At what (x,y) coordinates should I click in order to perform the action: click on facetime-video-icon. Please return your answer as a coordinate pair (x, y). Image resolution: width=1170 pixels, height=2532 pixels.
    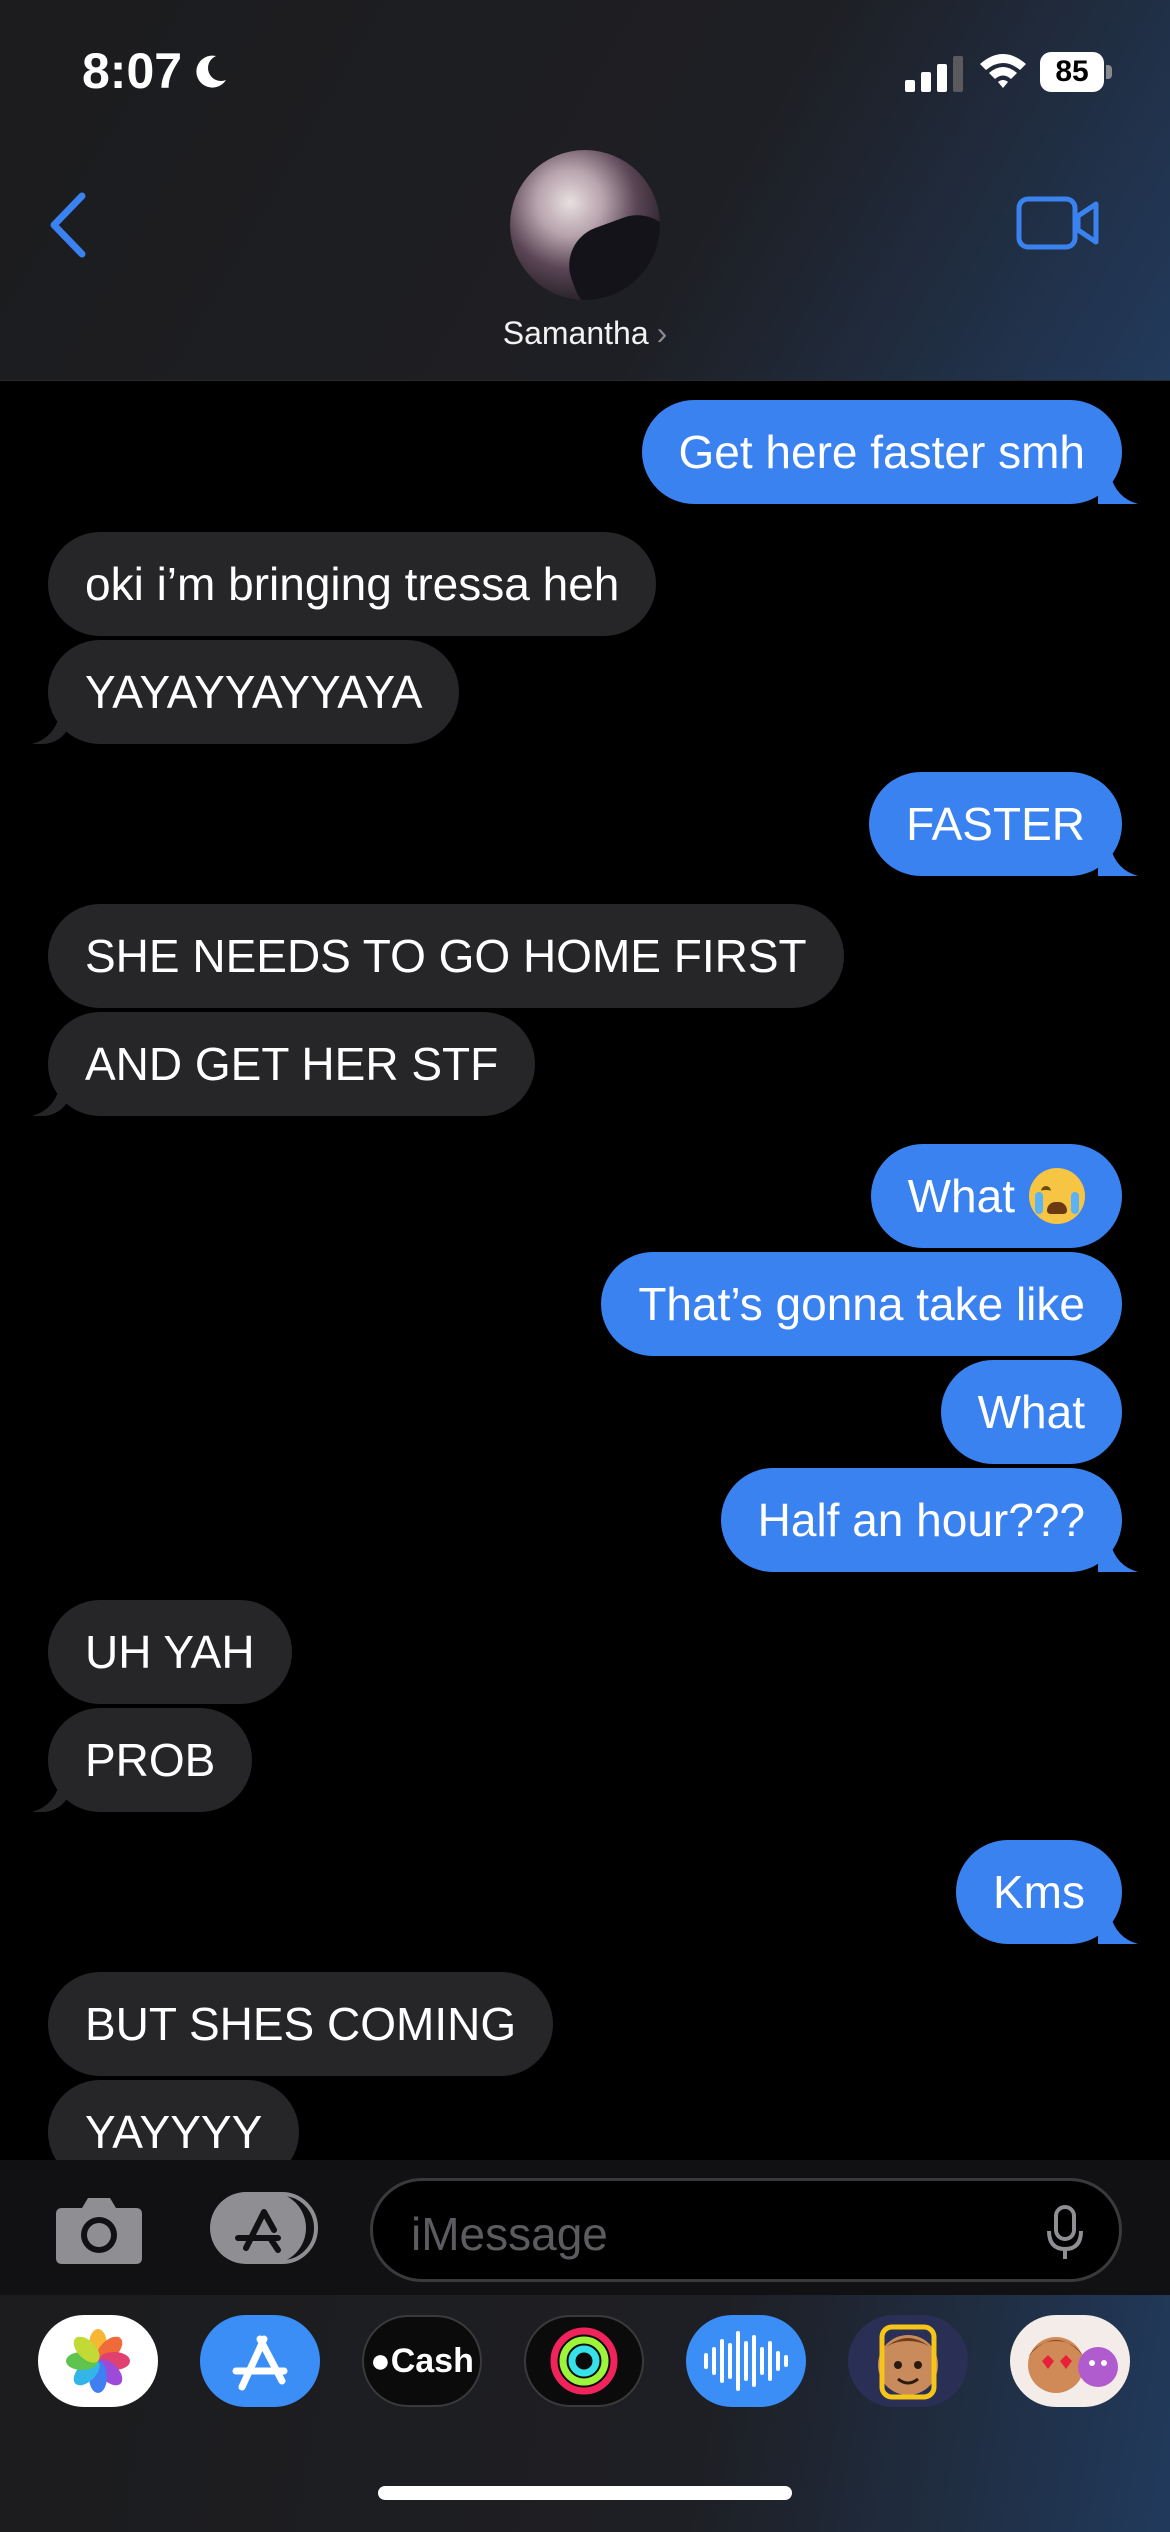
    Looking at the image, I should click on (1058, 223).